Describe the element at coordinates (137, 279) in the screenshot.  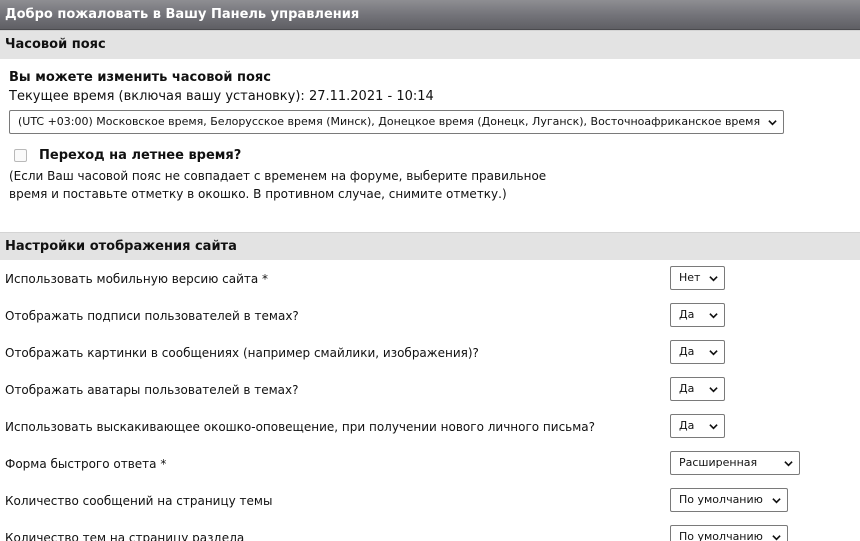
I see `setting-label: Использовать мобильную версию сайта *` at that location.